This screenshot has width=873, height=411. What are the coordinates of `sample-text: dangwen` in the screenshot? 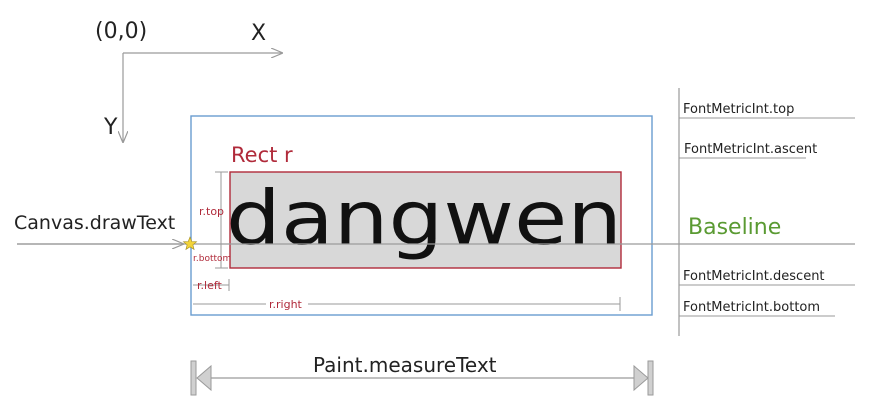 It's located at (424, 218).